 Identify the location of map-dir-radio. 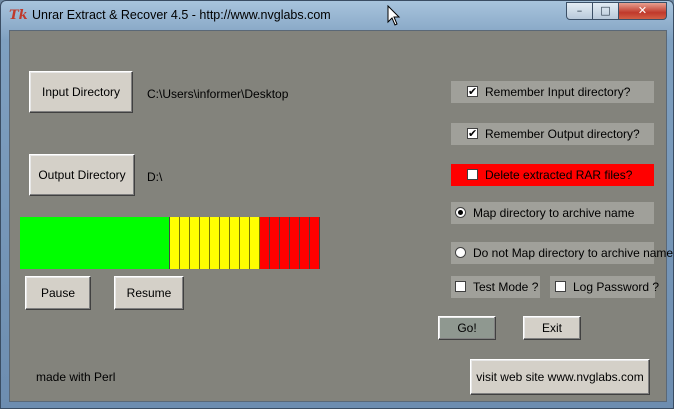
(460, 212).